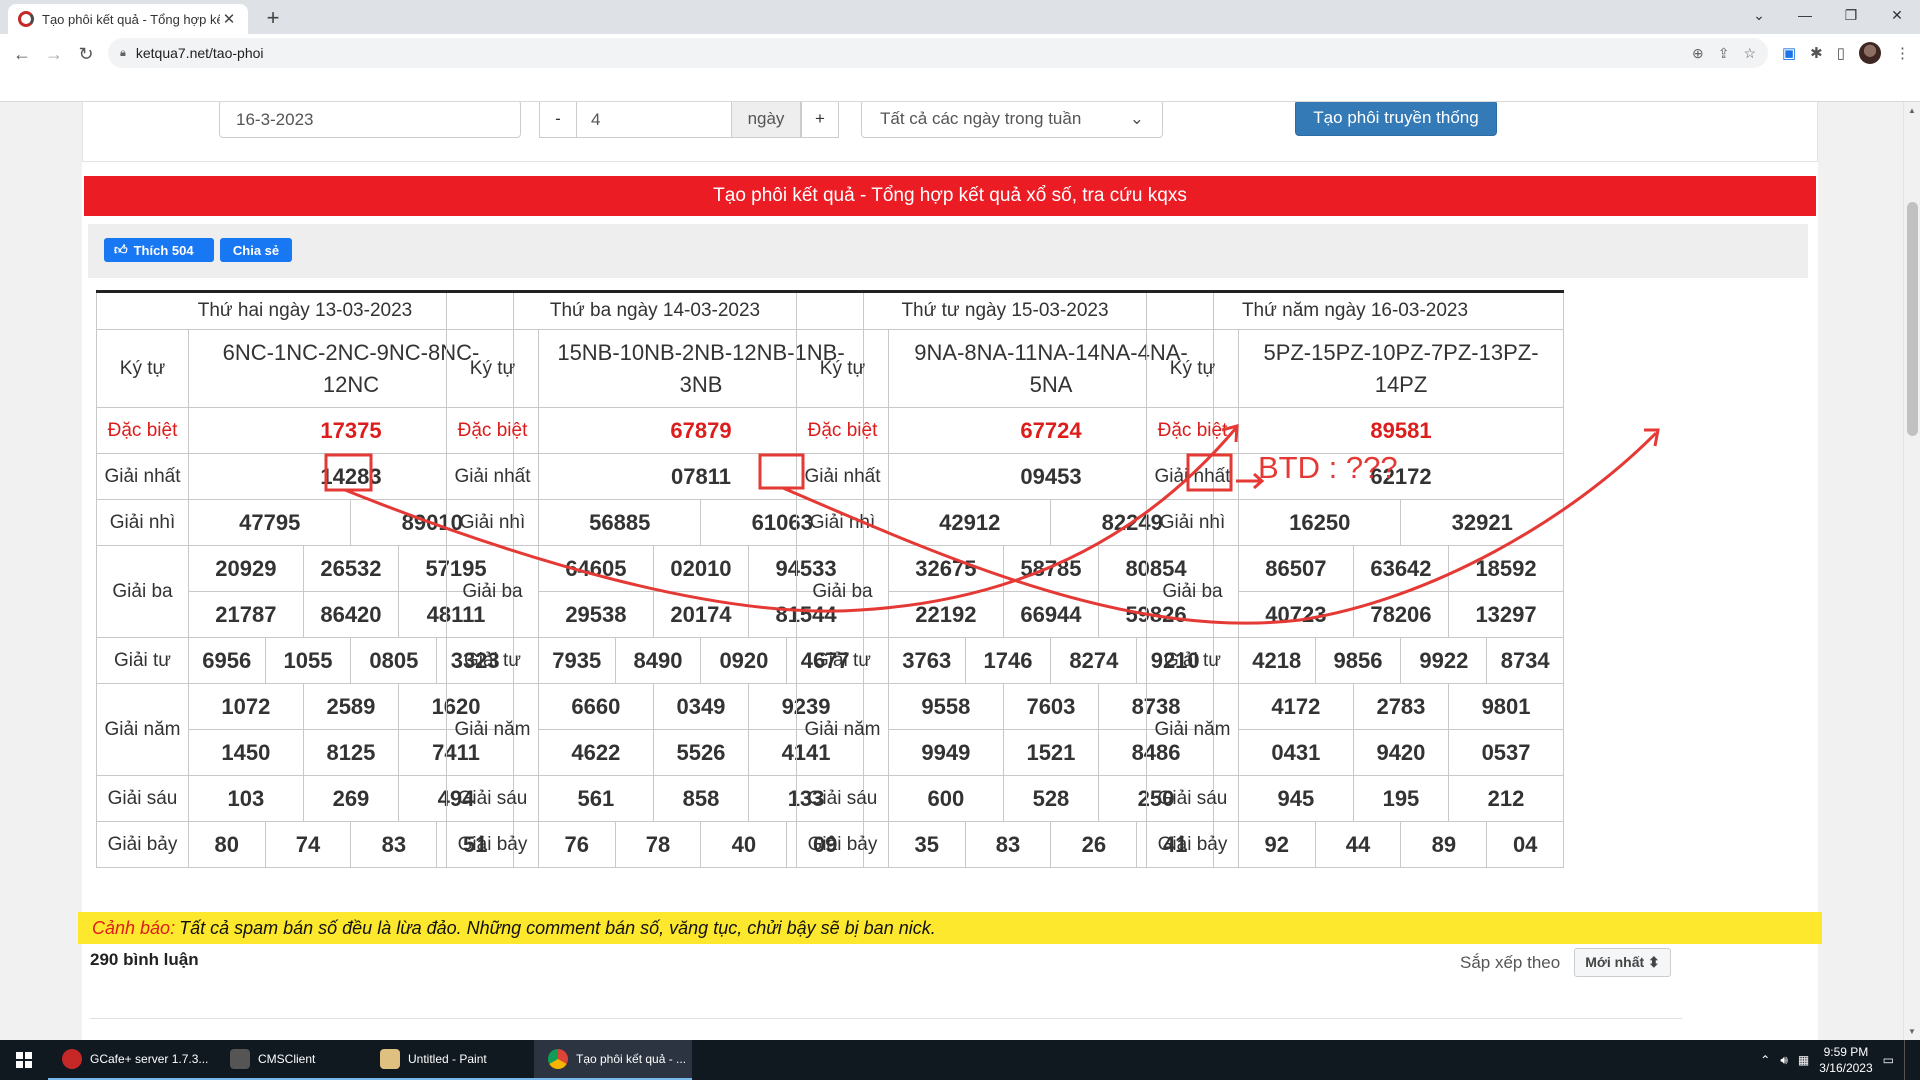 This screenshot has height=1080, width=1920. What do you see at coordinates (1296, 568) in the screenshot?
I see `prize-number: 86507` at bounding box center [1296, 568].